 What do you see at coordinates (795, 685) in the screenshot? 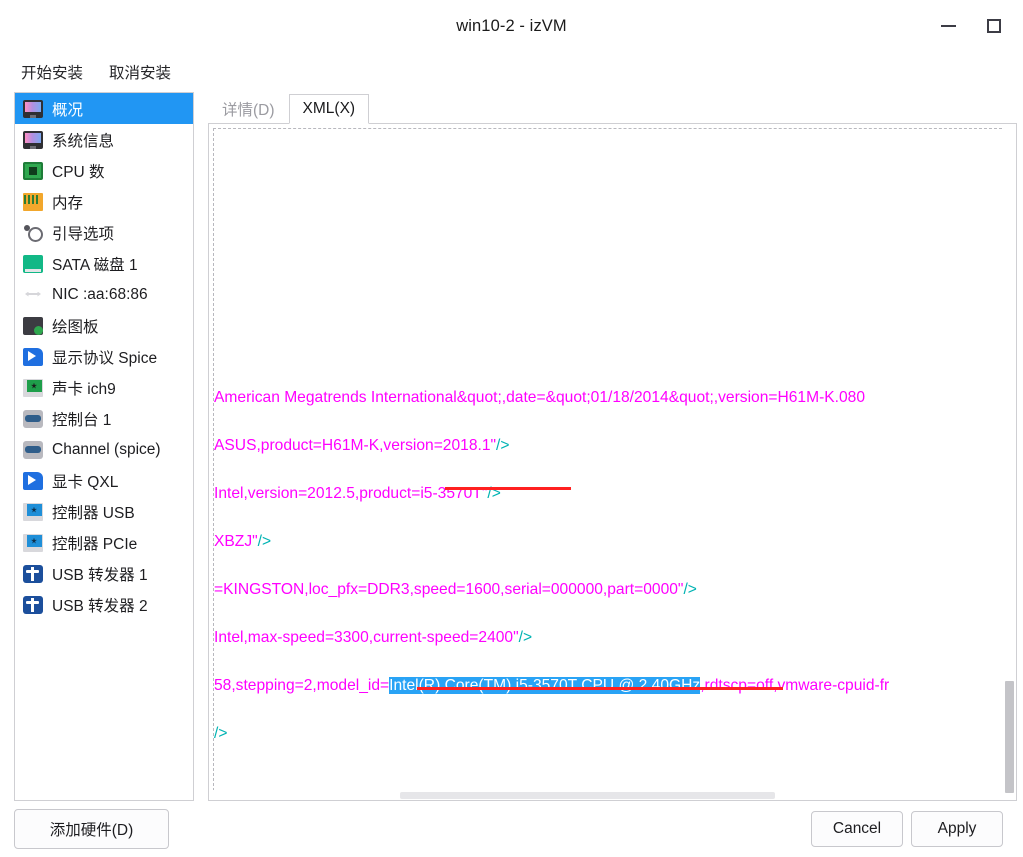
I see `xml-token: ,rdtscp=off,vmware-cpuid-fr` at bounding box center [795, 685].